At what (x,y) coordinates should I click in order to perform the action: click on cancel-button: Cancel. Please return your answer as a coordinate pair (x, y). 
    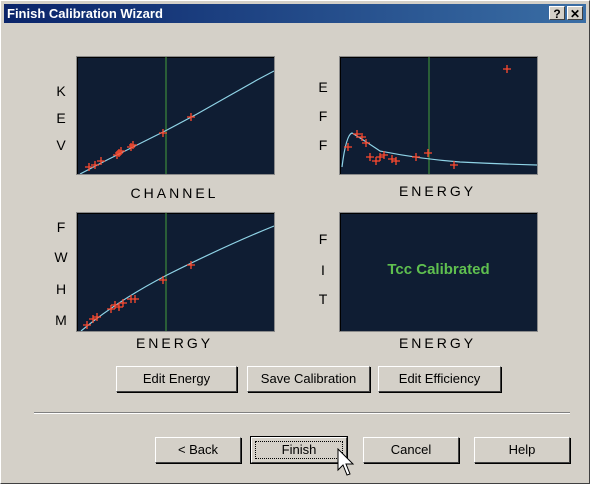
    Looking at the image, I should click on (411, 450).